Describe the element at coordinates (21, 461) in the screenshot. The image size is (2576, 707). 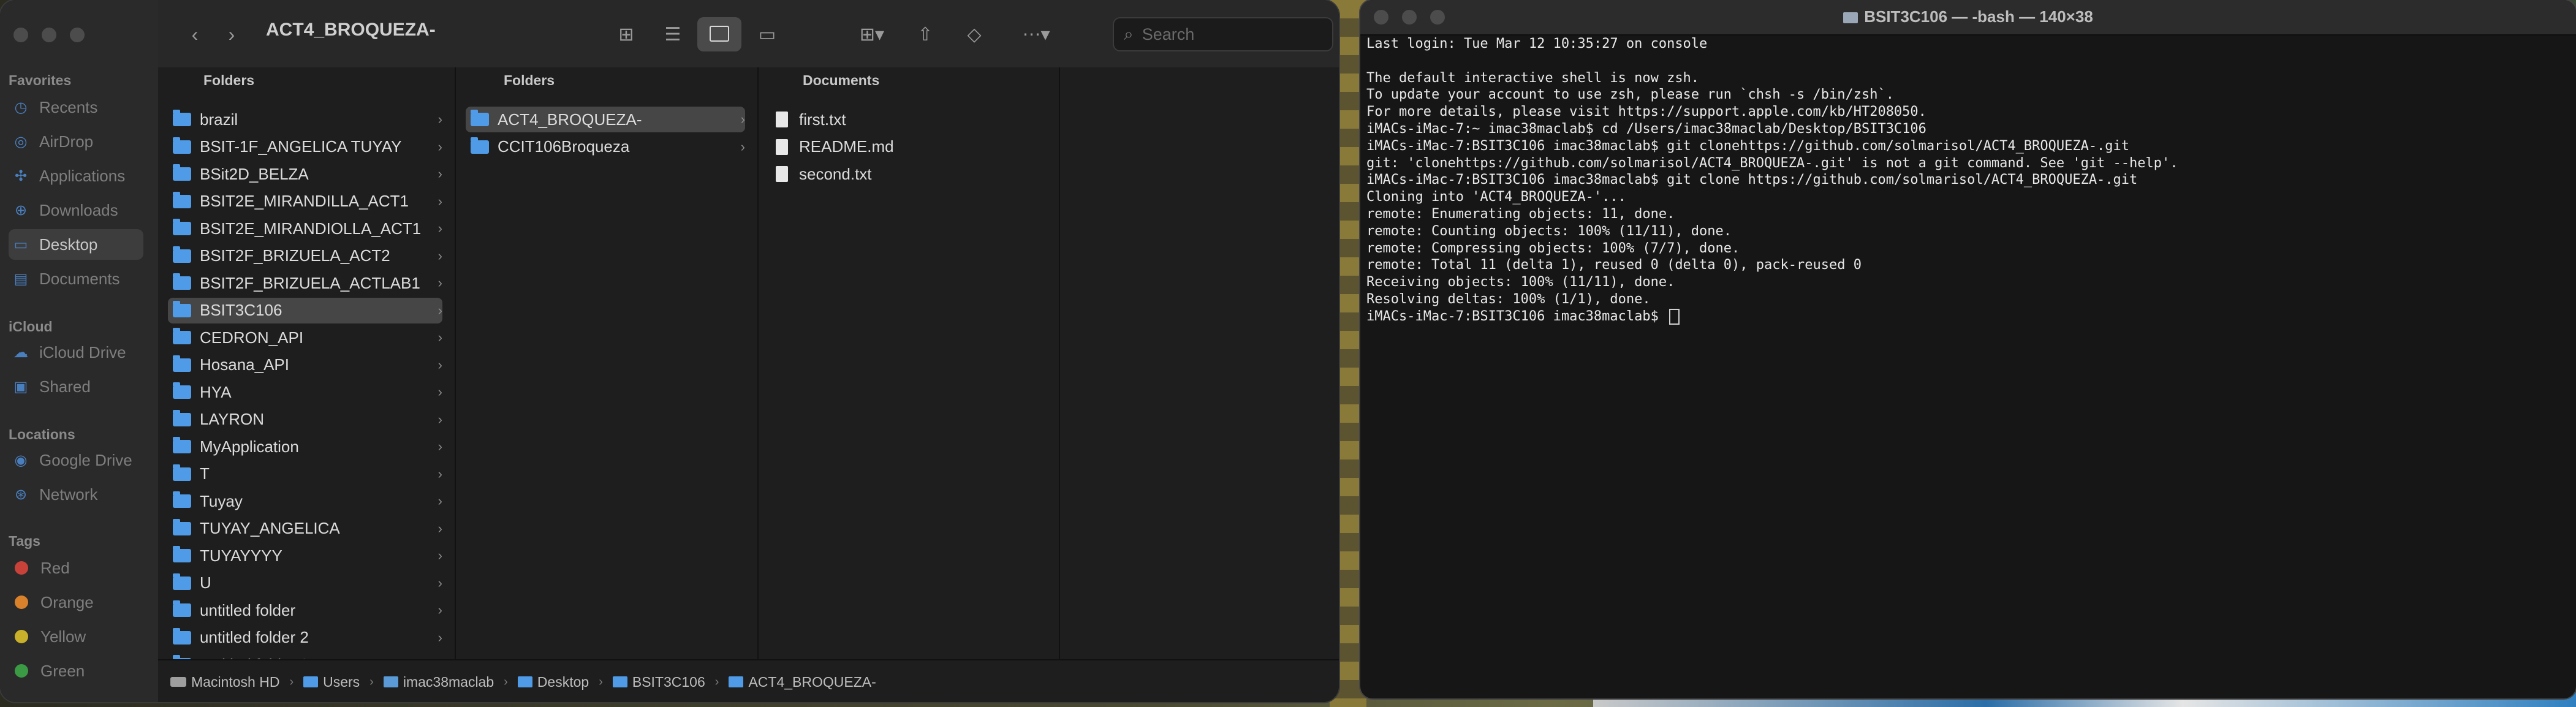
I see `drive-icon: ◉` at that location.